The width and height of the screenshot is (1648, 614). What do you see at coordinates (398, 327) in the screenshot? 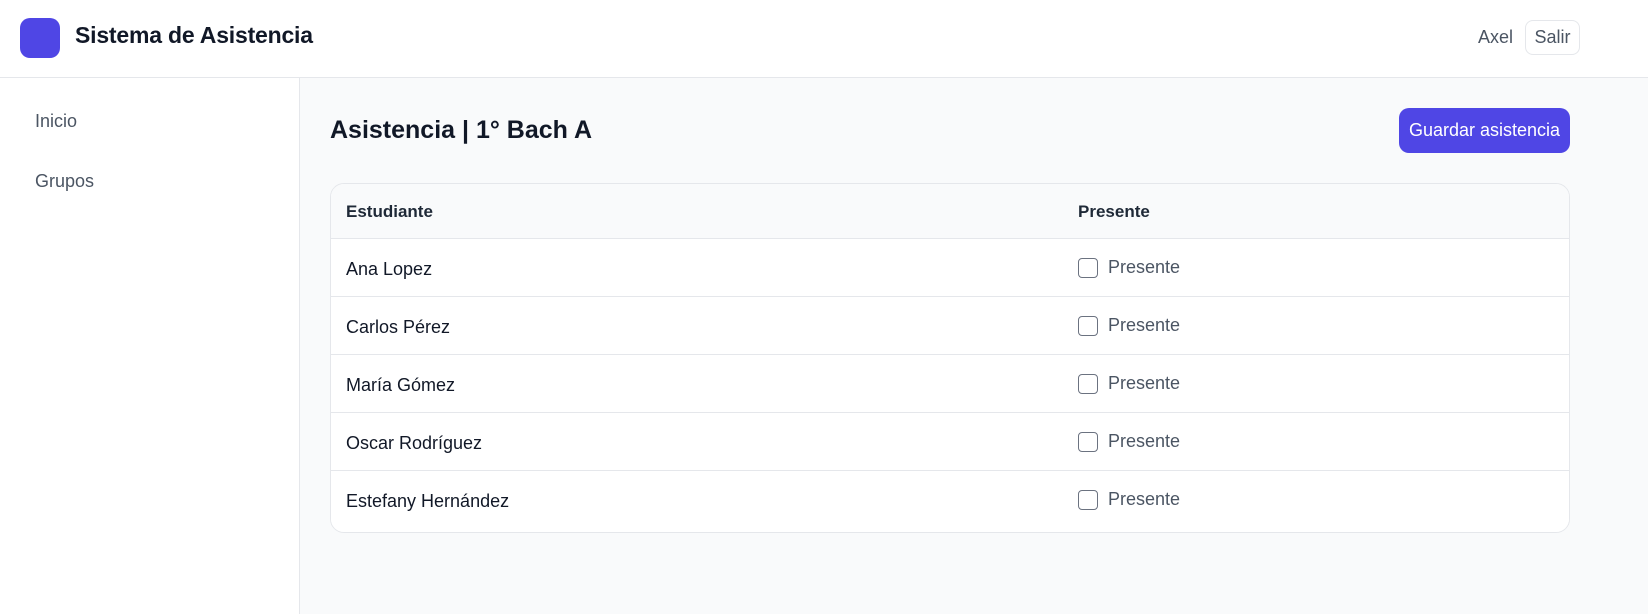
I see `student-name: Carlos Pérez` at bounding box center [398, 327].